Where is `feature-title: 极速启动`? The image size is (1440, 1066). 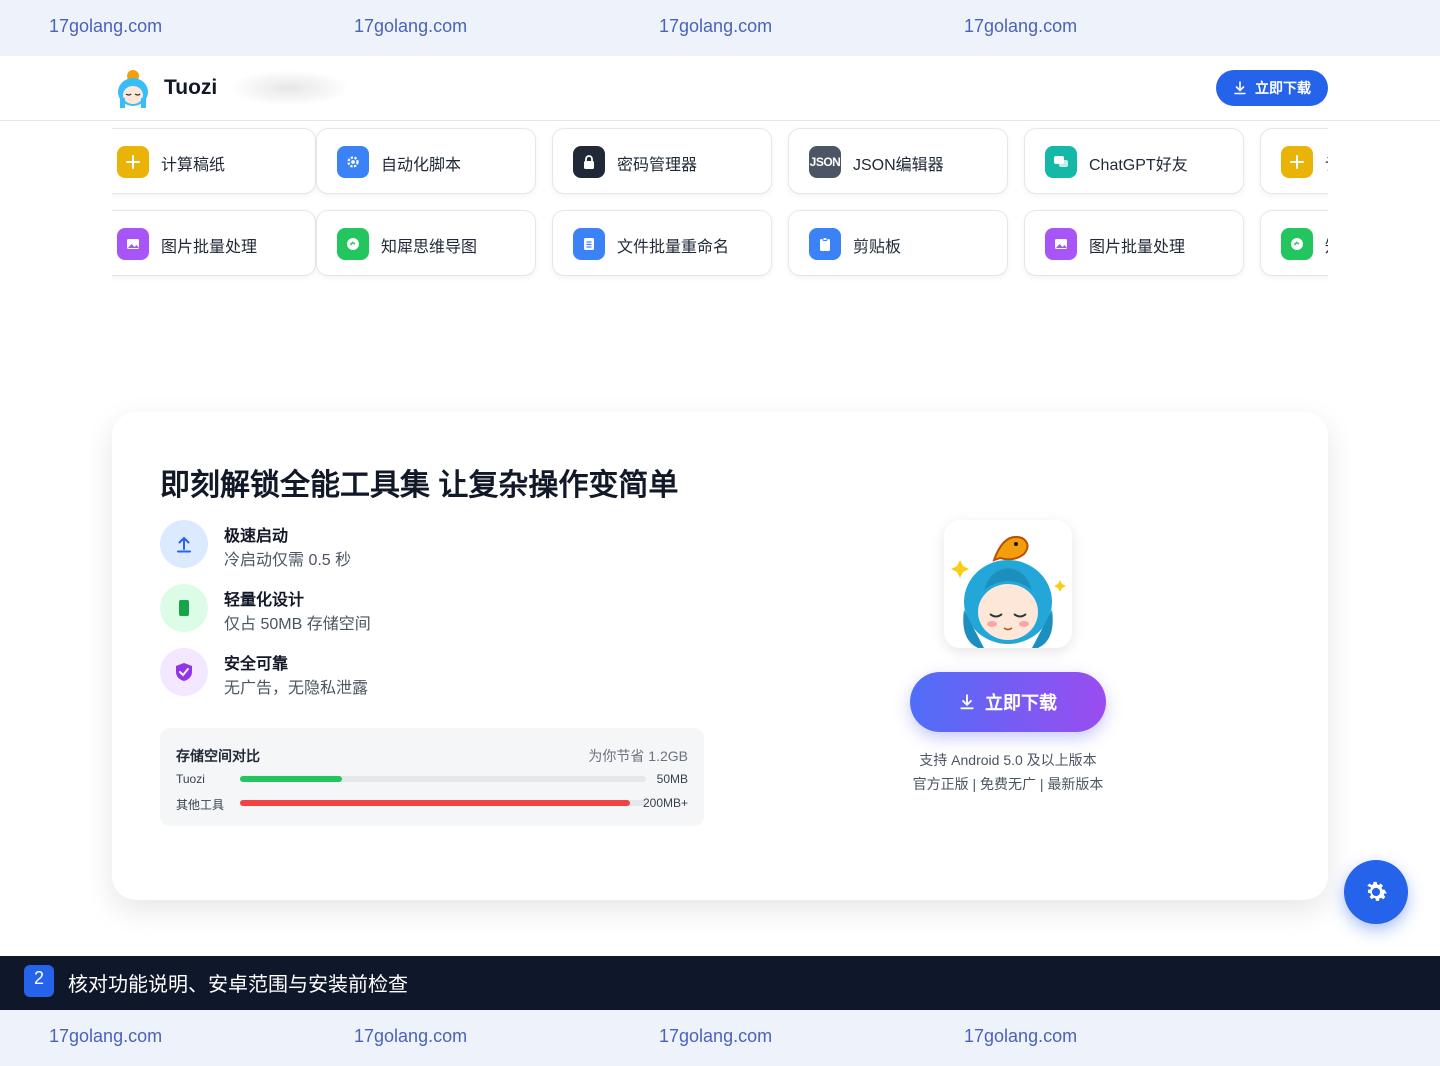 feature-title: 极速启动 is located at coordinates (256, 536).